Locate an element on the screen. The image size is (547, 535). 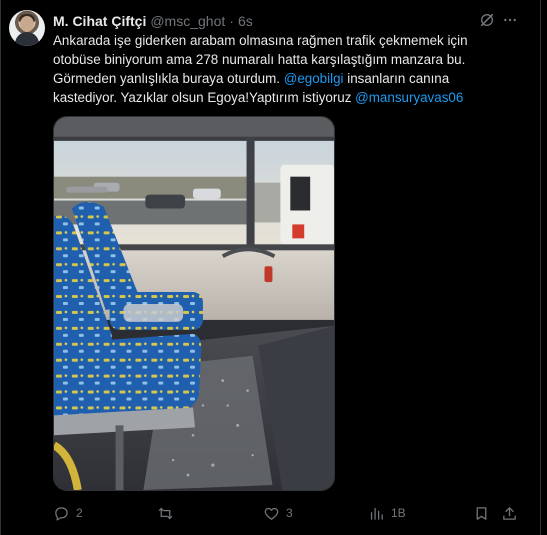
avatar-head is located at coordinates (27, 24).